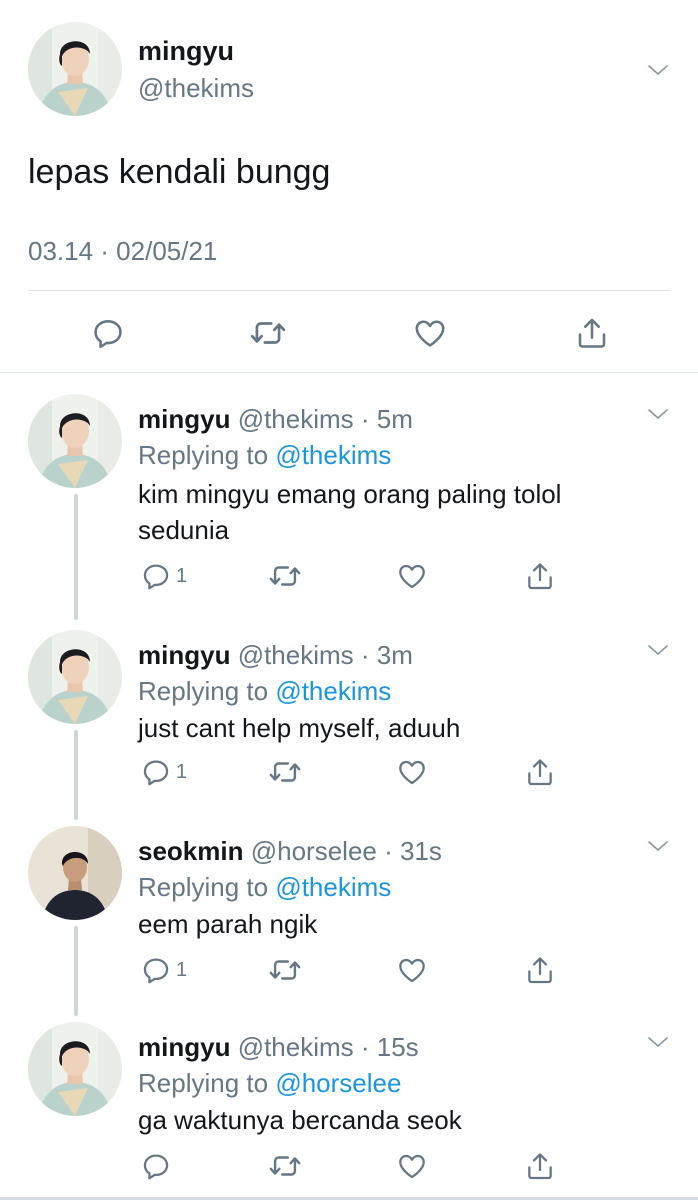 The height and width of the screenshot is (1200, 698). I want to click on author-handle-time: @horselee · 31s, so click(346, 851).